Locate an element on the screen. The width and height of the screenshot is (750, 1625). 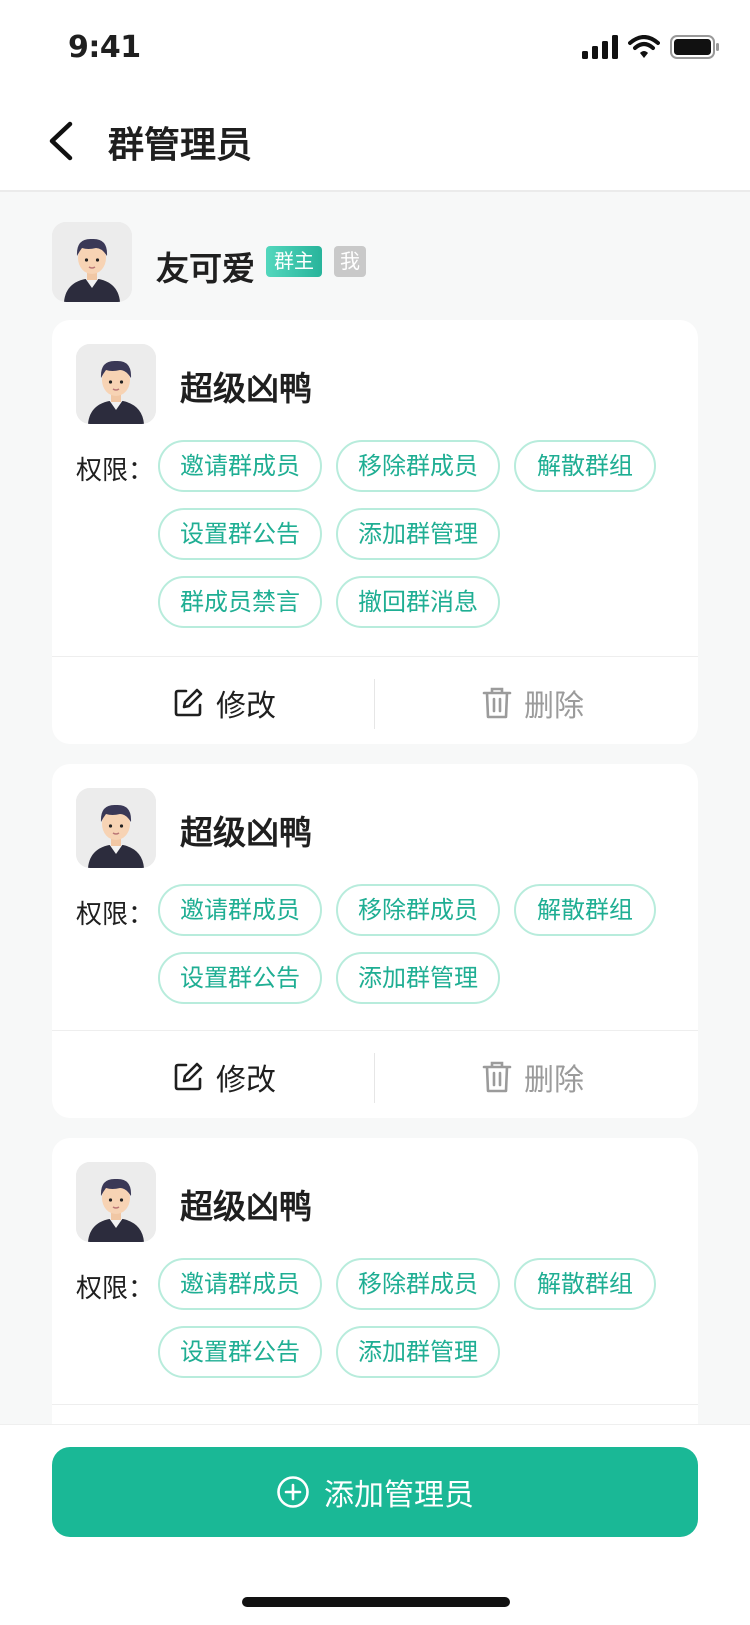
add-admin-label: 添加管理员 is located at coordinates (399, 1495).